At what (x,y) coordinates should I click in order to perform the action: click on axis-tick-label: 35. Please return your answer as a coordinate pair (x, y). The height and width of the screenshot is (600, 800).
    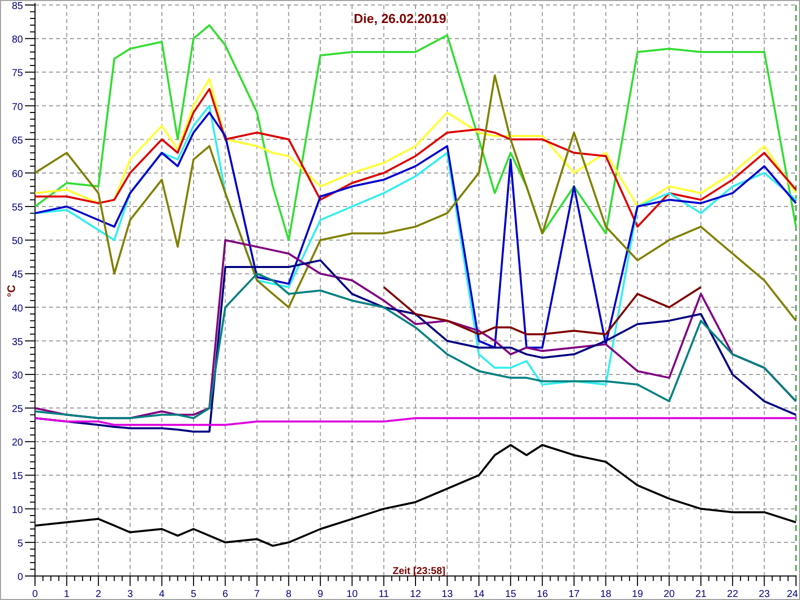
    Looking at the image, I should click on (17, 342).